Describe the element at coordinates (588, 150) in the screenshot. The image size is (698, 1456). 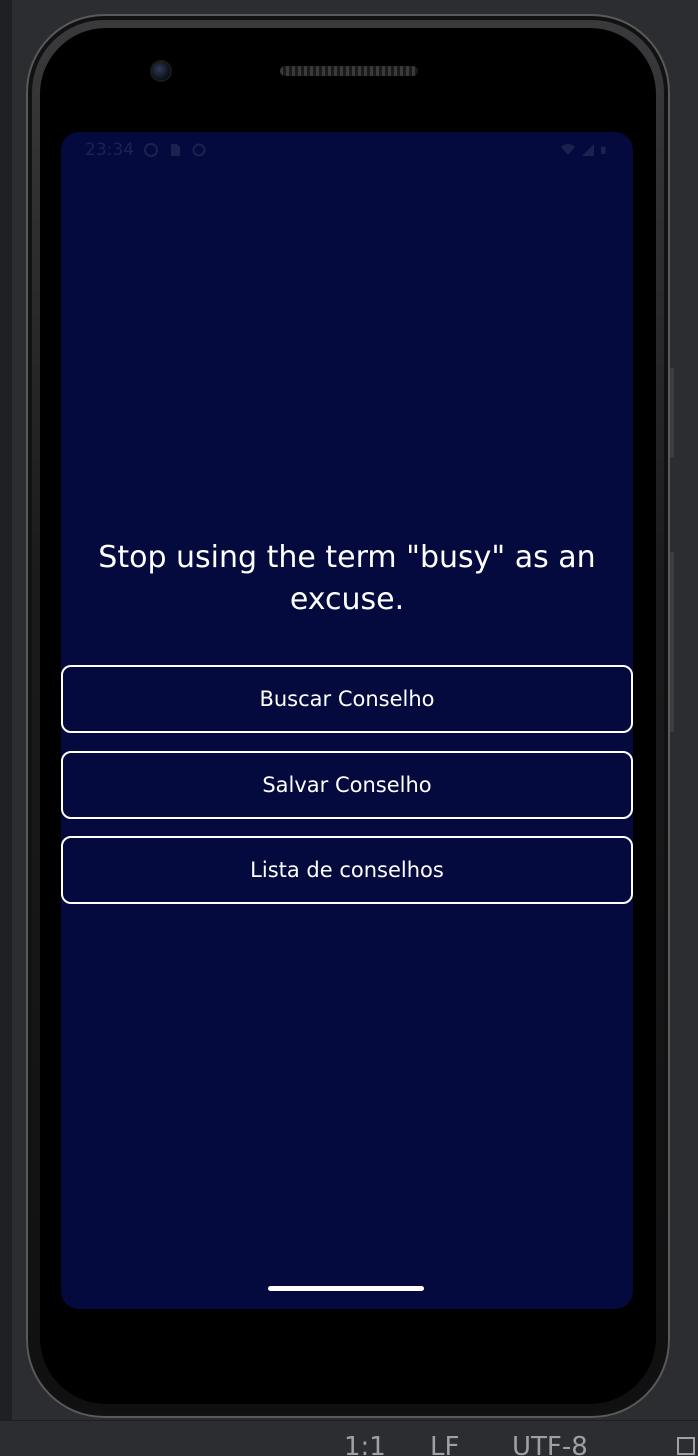
I see `signal-icon` at that location.